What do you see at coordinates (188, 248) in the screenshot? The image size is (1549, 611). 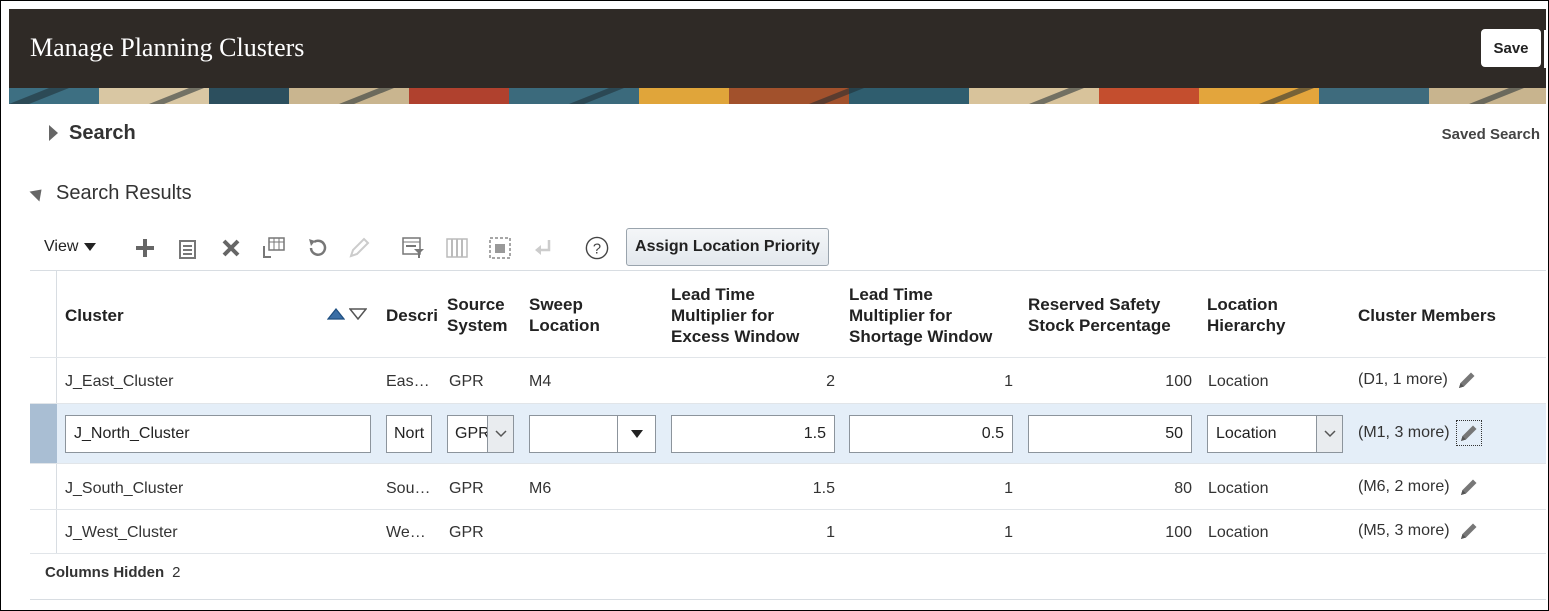 I see `duplicate-icon` at bounding box center [188, 248].